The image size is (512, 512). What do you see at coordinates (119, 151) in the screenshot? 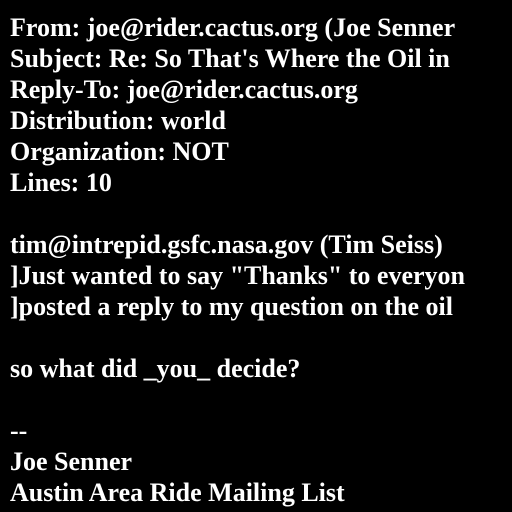
I see `header-organization: Organization: NOT` at bounding box center [119, 151].